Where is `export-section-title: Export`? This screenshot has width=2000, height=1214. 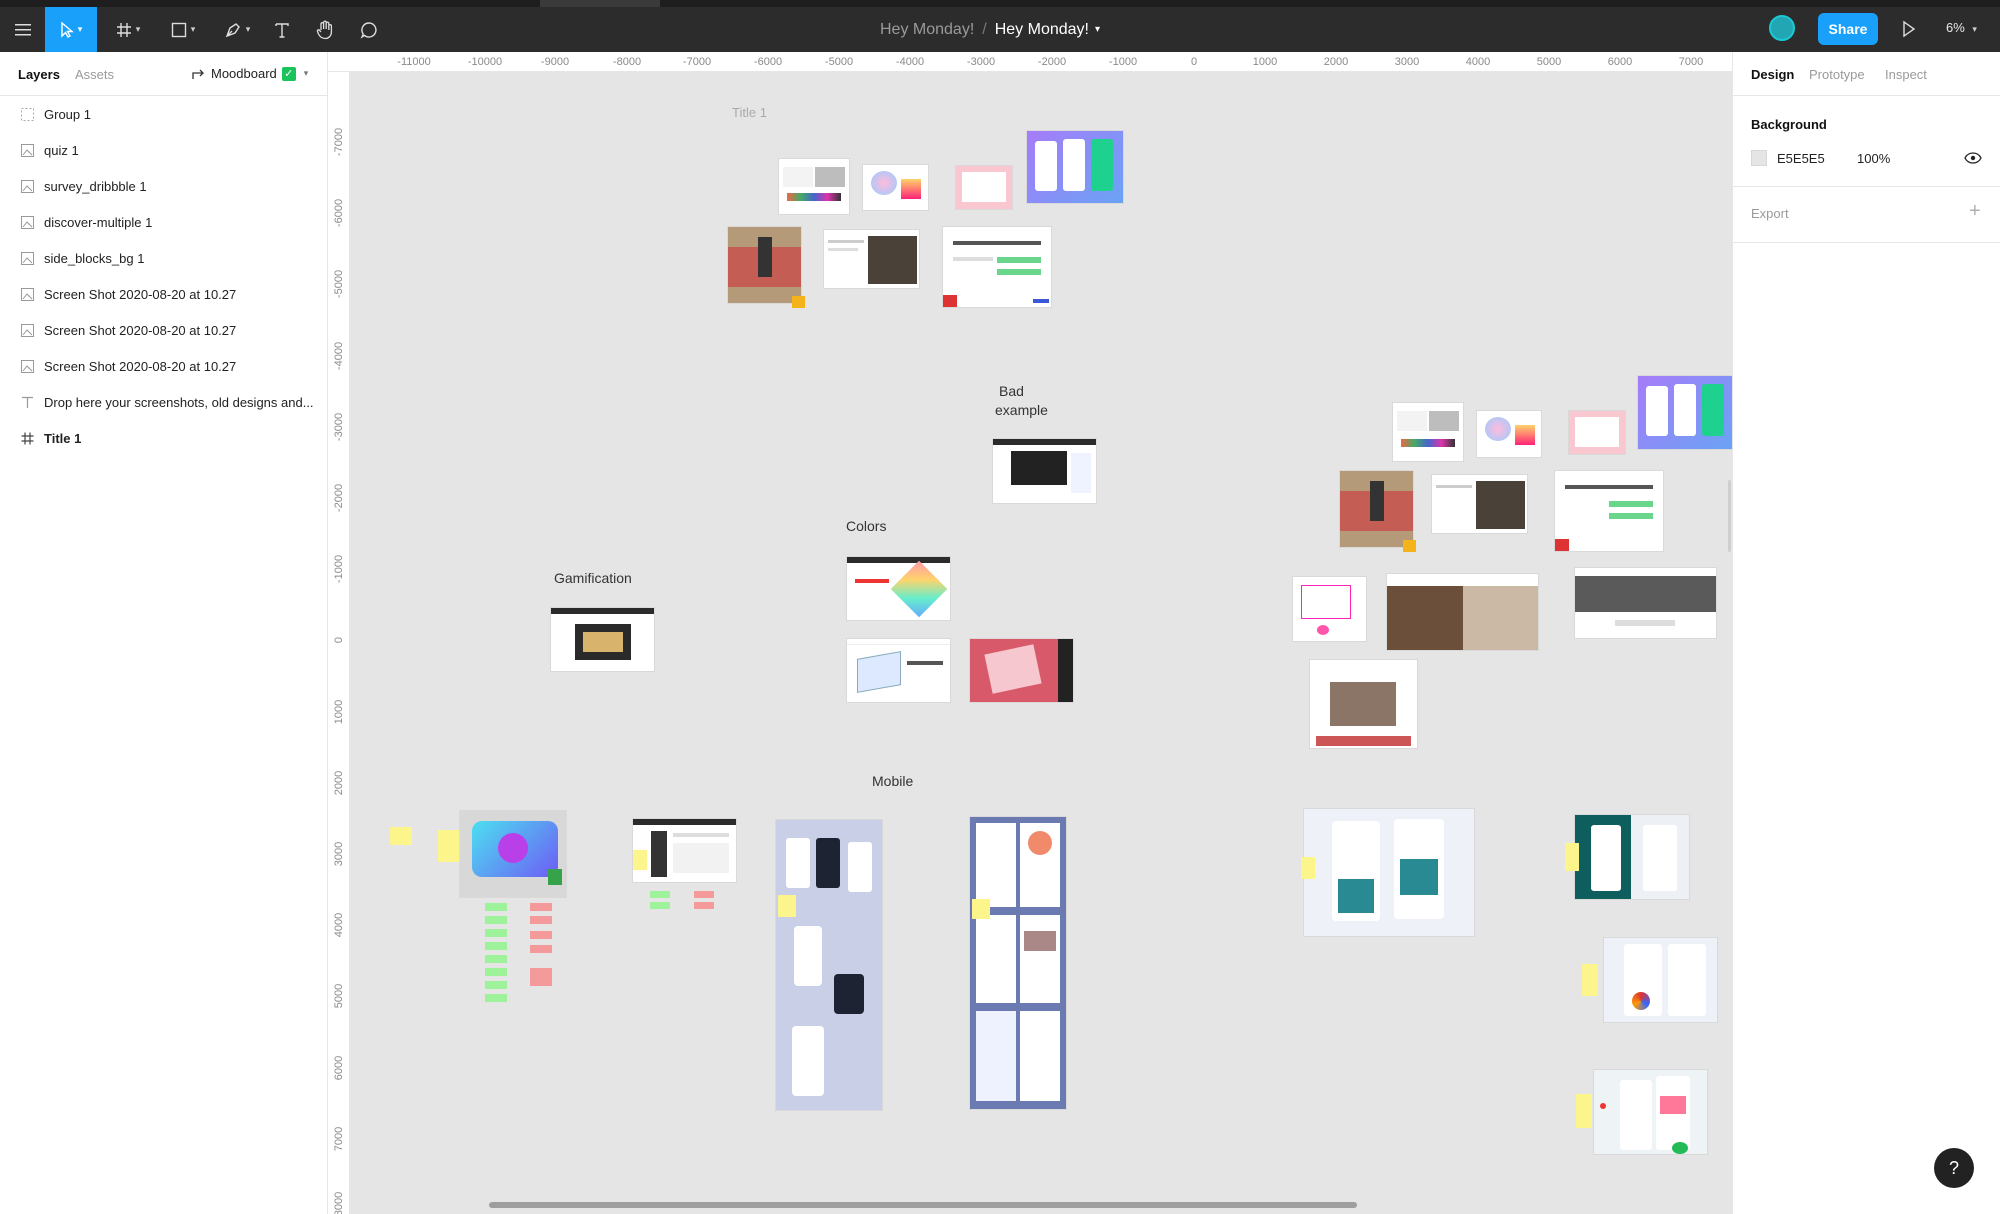
export-section-title: Export is located at coordinates (1770, 213).